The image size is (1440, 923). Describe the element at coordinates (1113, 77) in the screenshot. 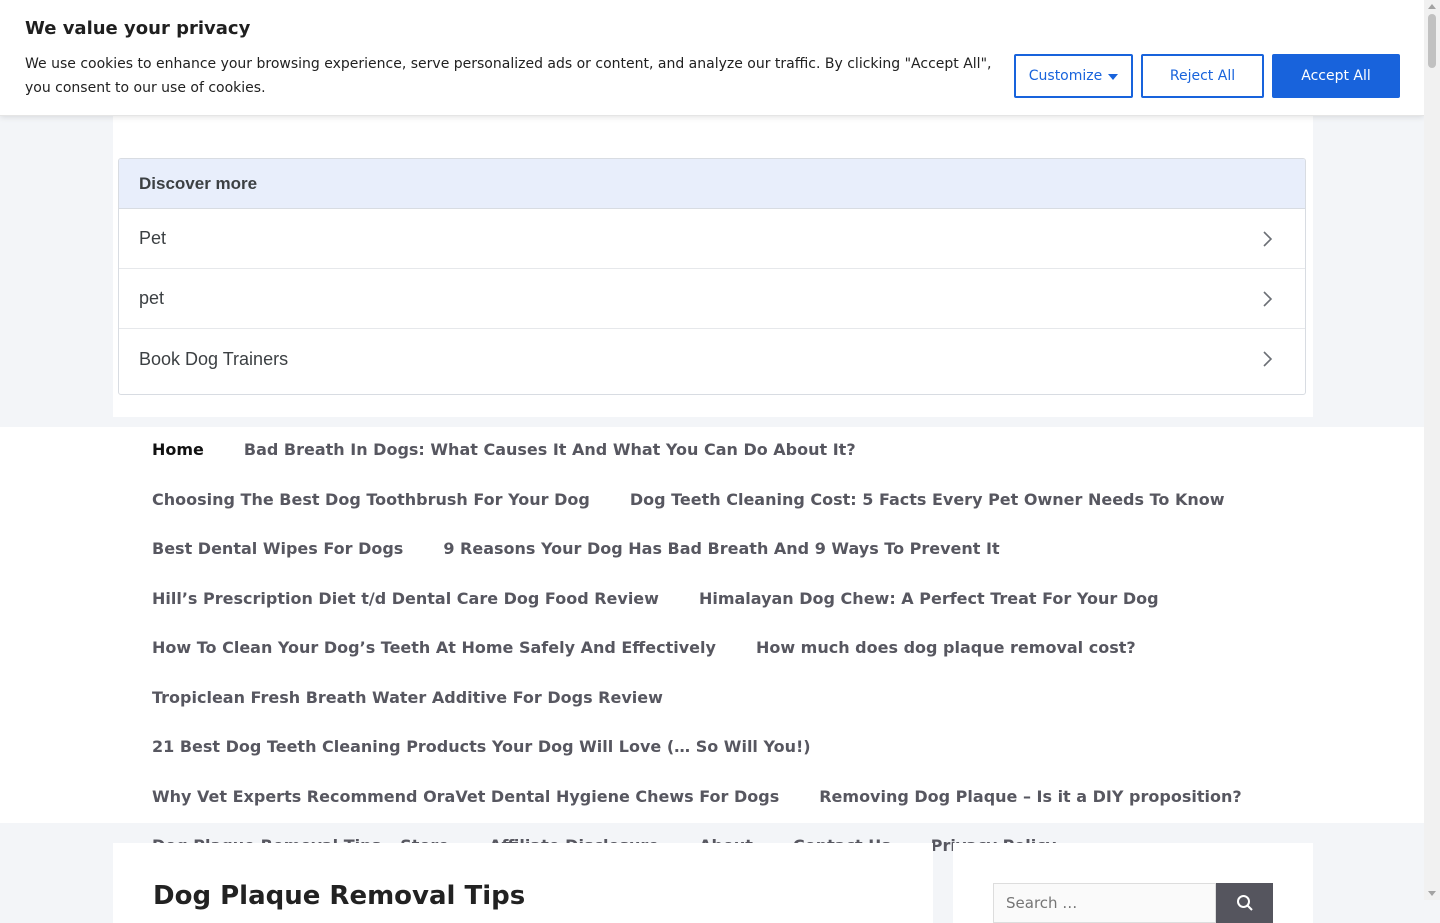

I see `caret-down-icon` at that location.